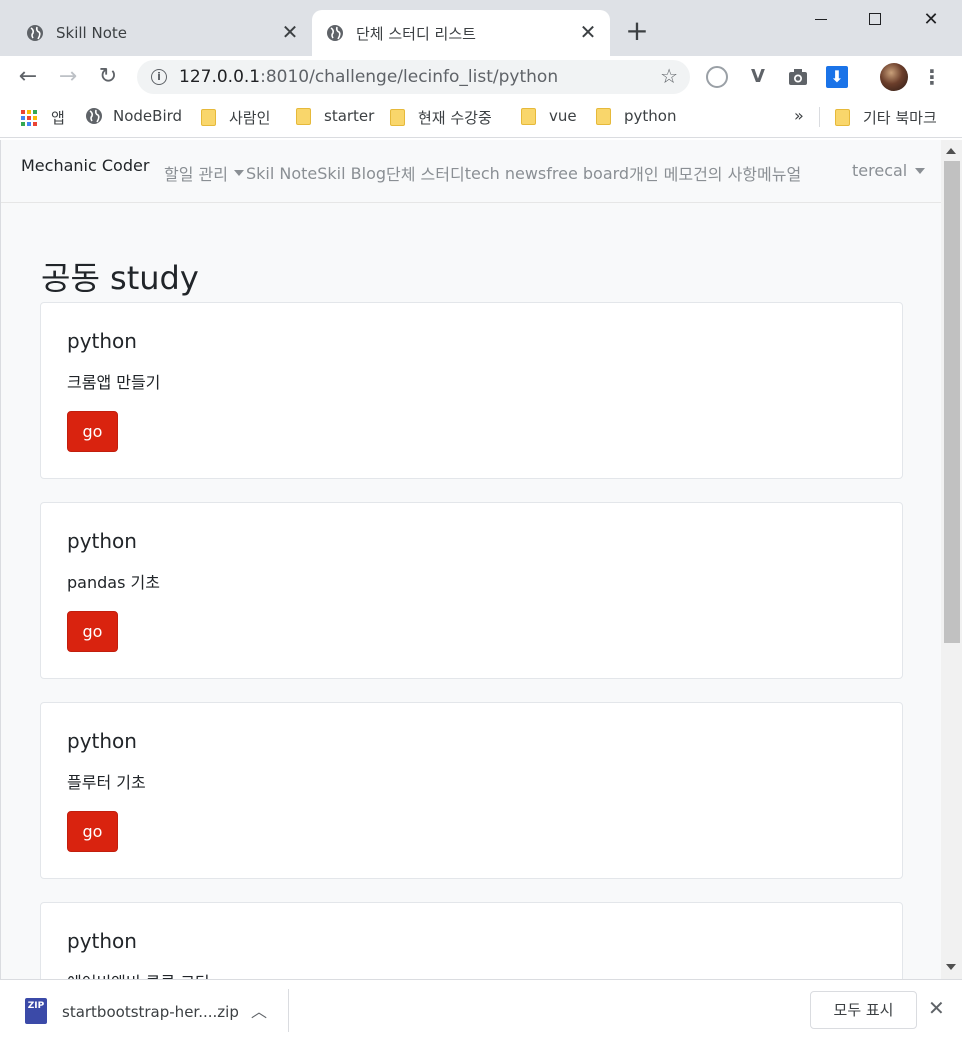 This screenshot has height=1040, width=962. I want to click on minimize-button, so click(821, 19).